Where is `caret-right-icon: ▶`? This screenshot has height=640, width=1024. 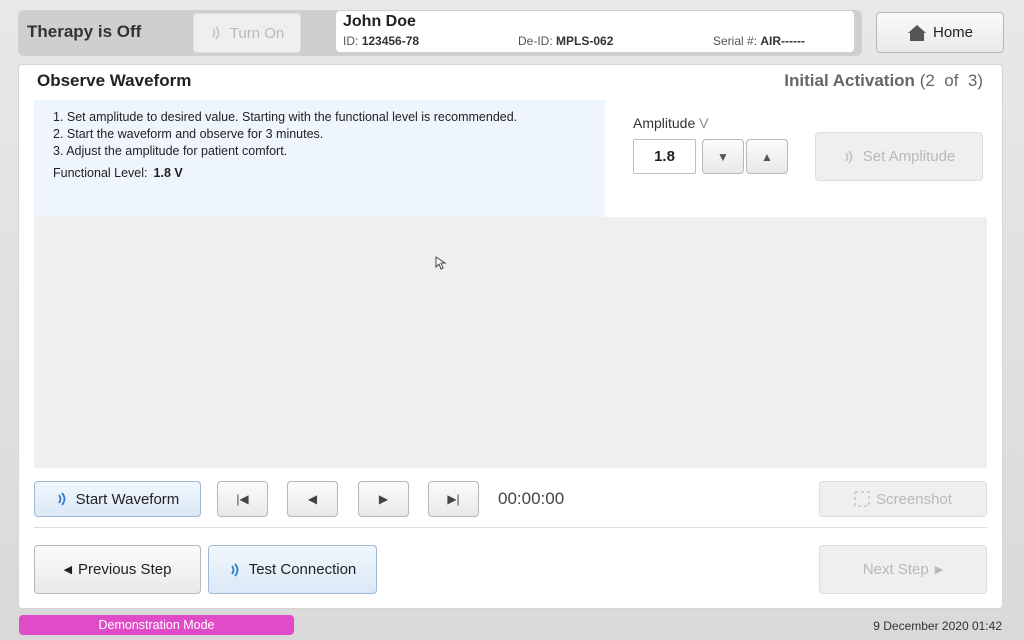 caret-right-icon: ▶ is located at coordinates (939, 570).